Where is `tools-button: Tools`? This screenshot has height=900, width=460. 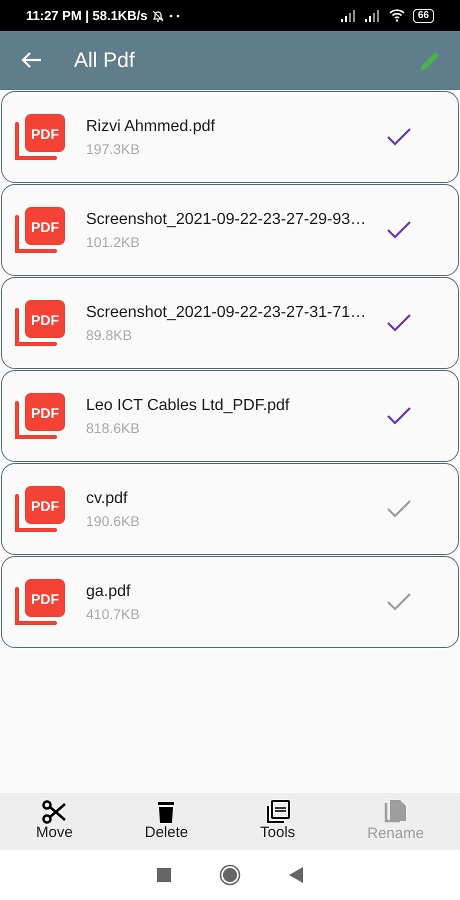
tools-button: Tools is located at coordinates (278, 821).